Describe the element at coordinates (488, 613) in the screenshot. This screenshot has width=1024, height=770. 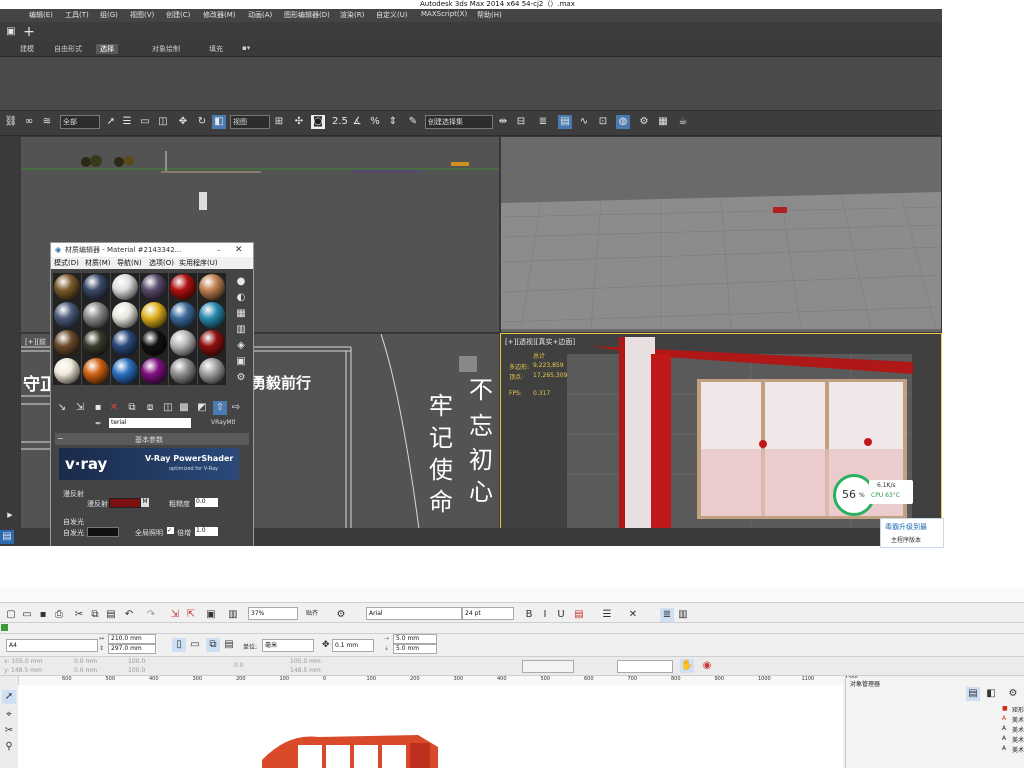
I see `font-size-dropdown: 24 pt` at that location.